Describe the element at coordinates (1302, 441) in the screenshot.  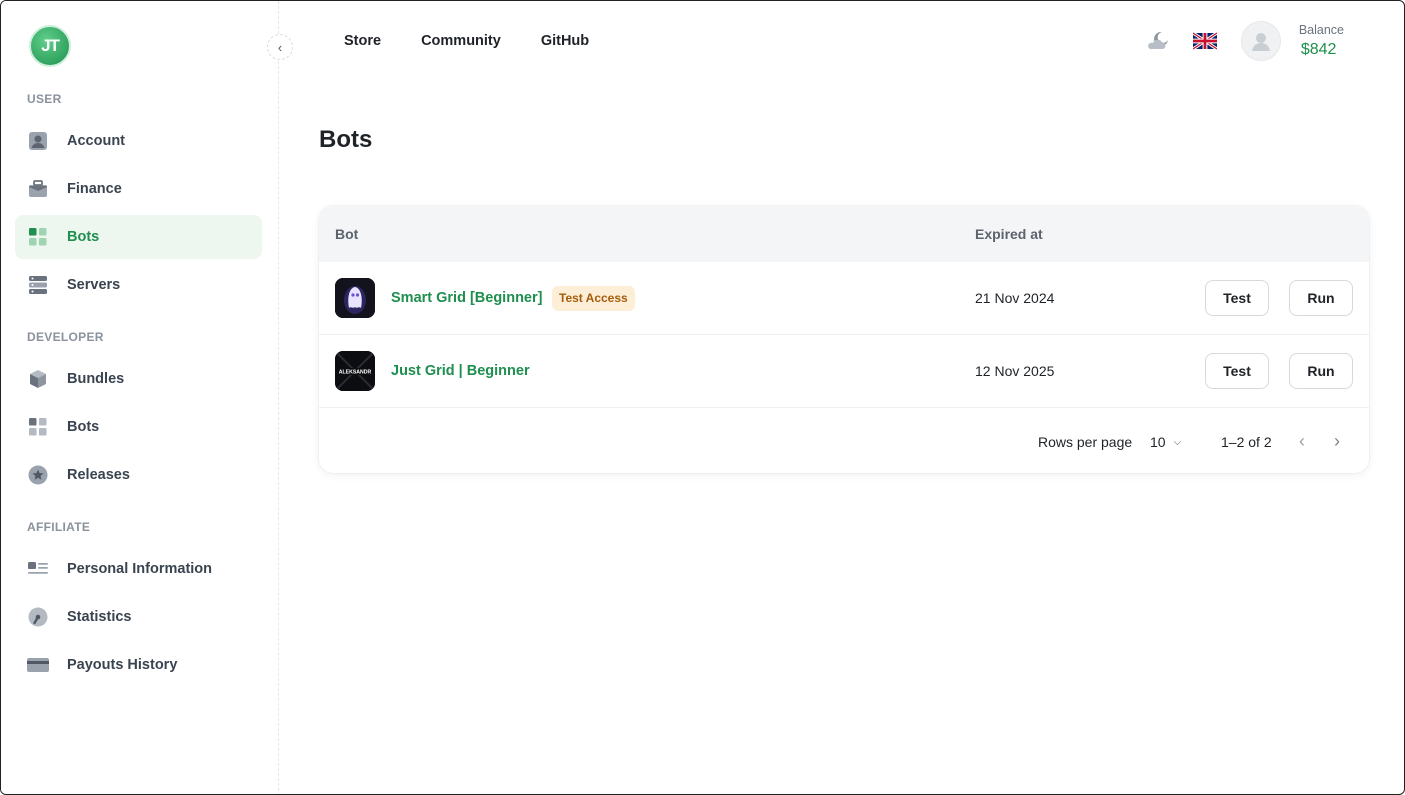
I see `previous-page-icon: ‹` at that location.